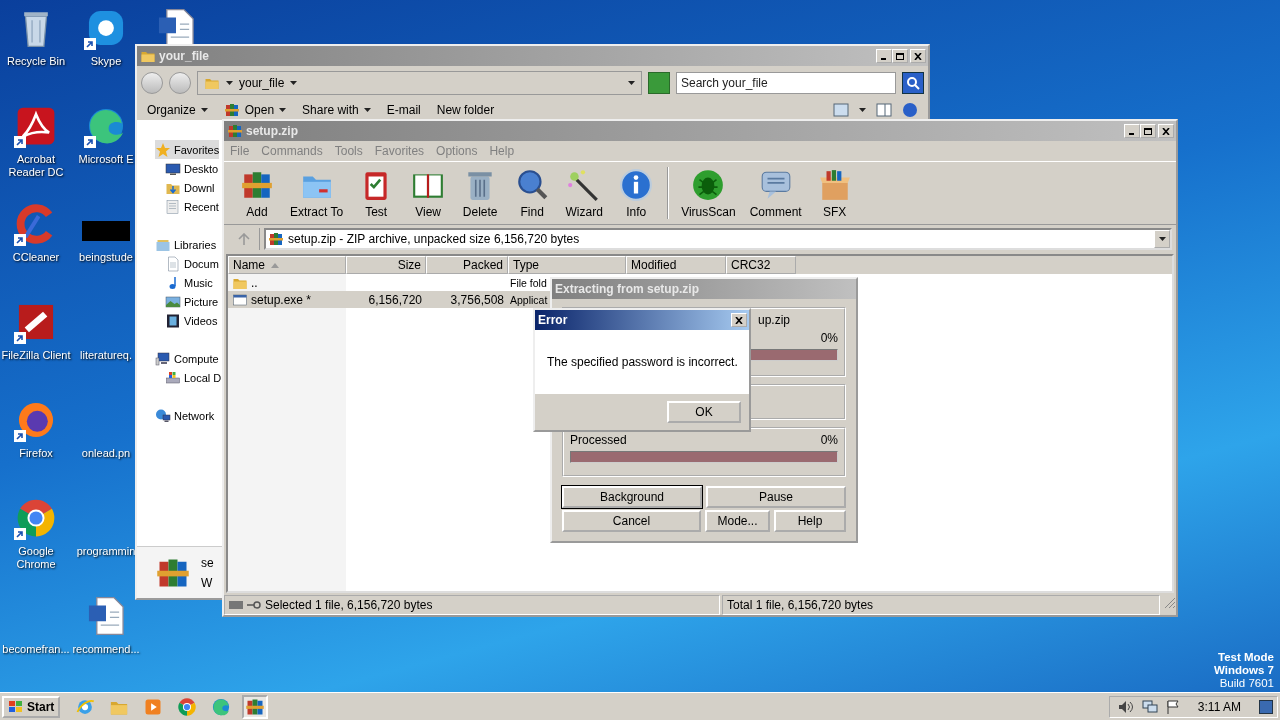 This screenshot has height=720, width=1280. What do you see at coordinates (36, 166) in the screenshot?
I see `desktop-icon-label: Acrobat Reader DC` at bounding box center [36, 166].